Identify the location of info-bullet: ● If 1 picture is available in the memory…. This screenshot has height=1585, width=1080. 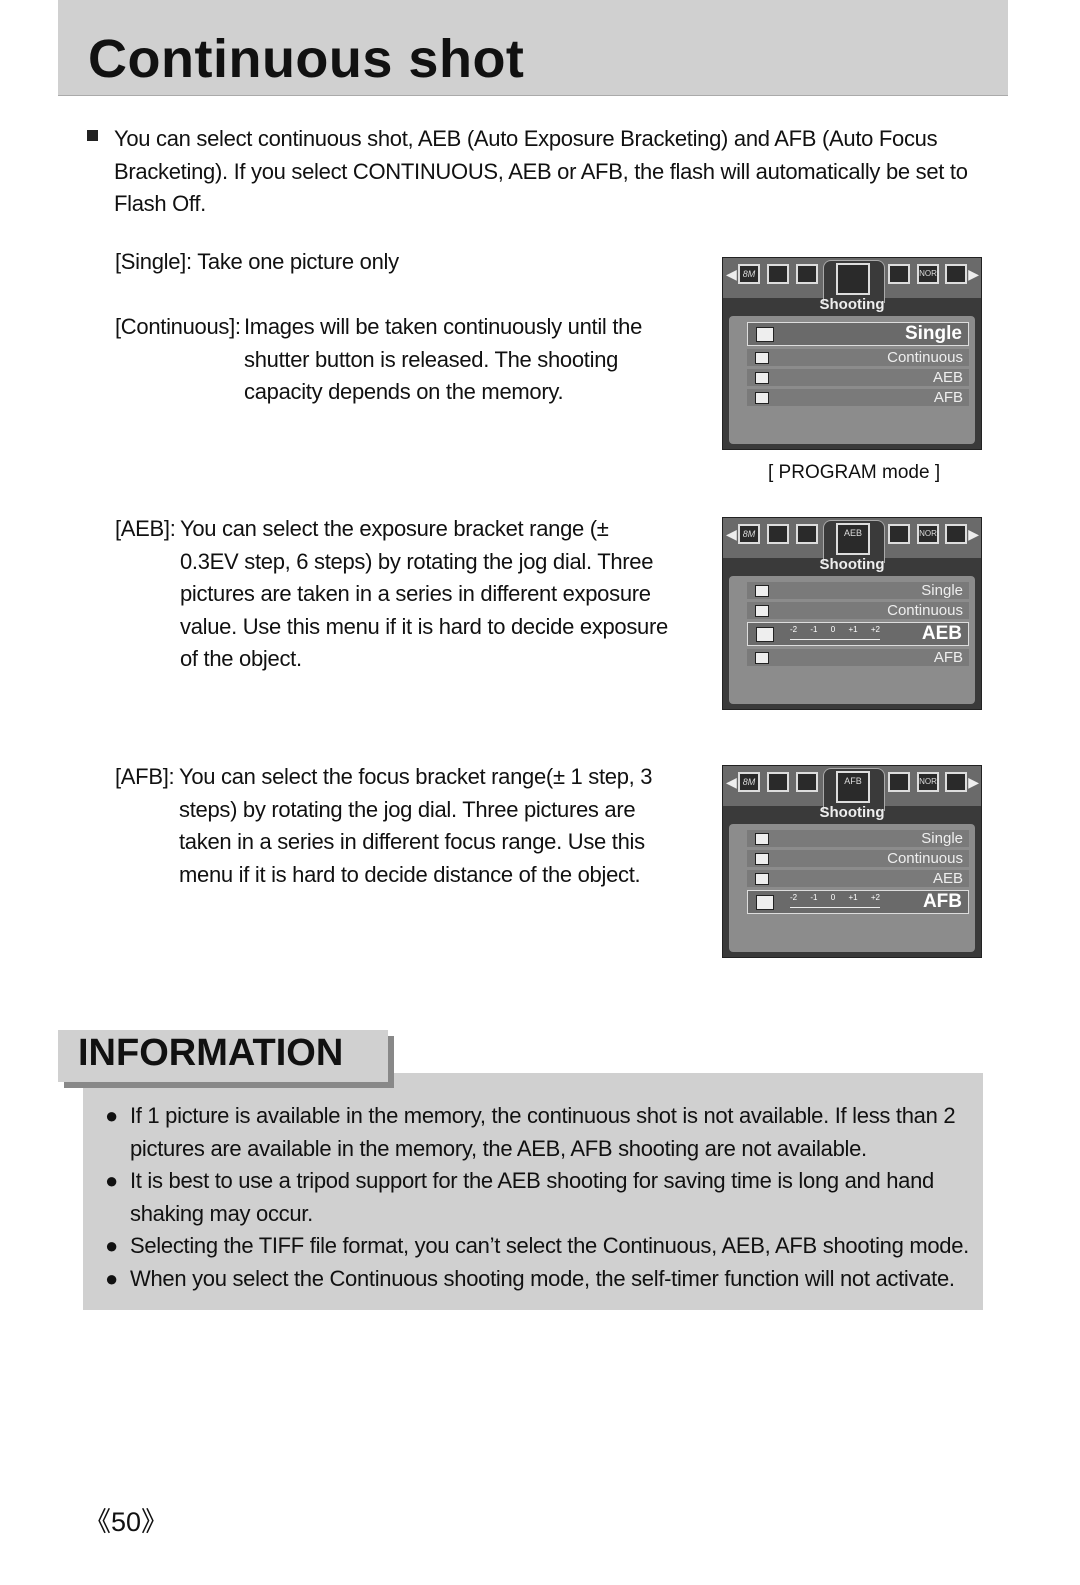
(537, 1132).